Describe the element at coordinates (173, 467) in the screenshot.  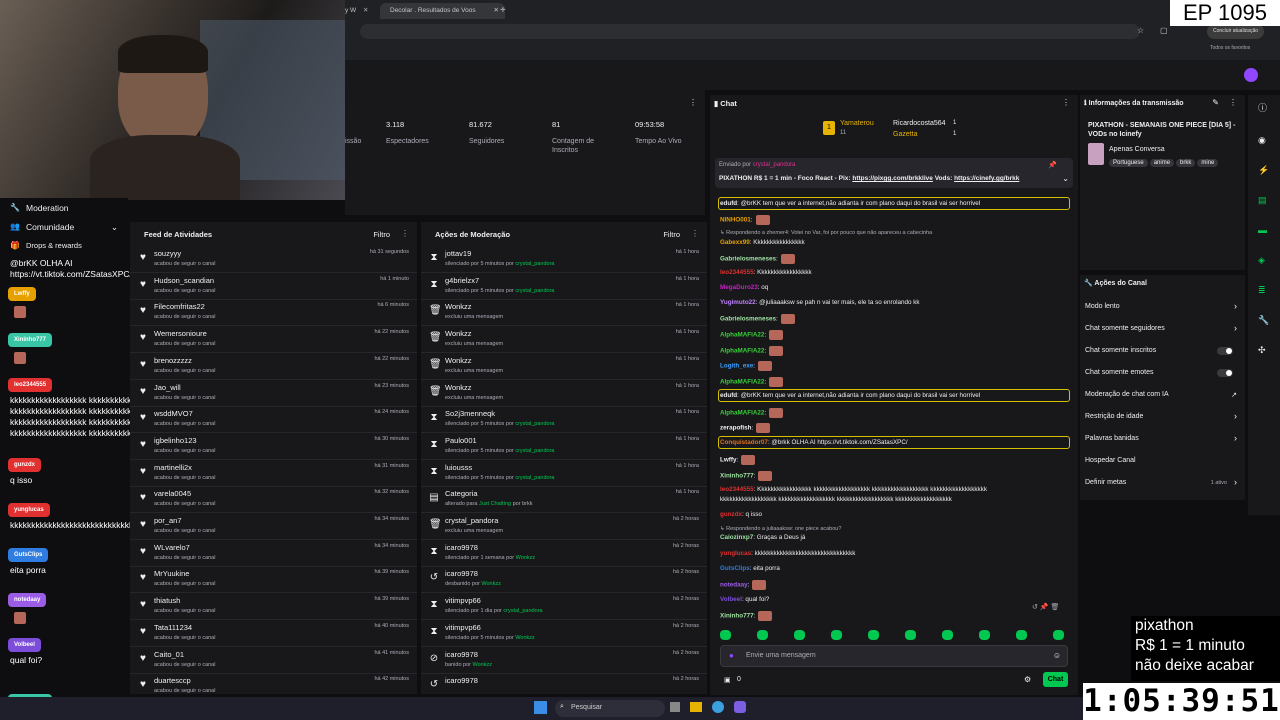
I see `activity-user: martinelli2x` at that location.